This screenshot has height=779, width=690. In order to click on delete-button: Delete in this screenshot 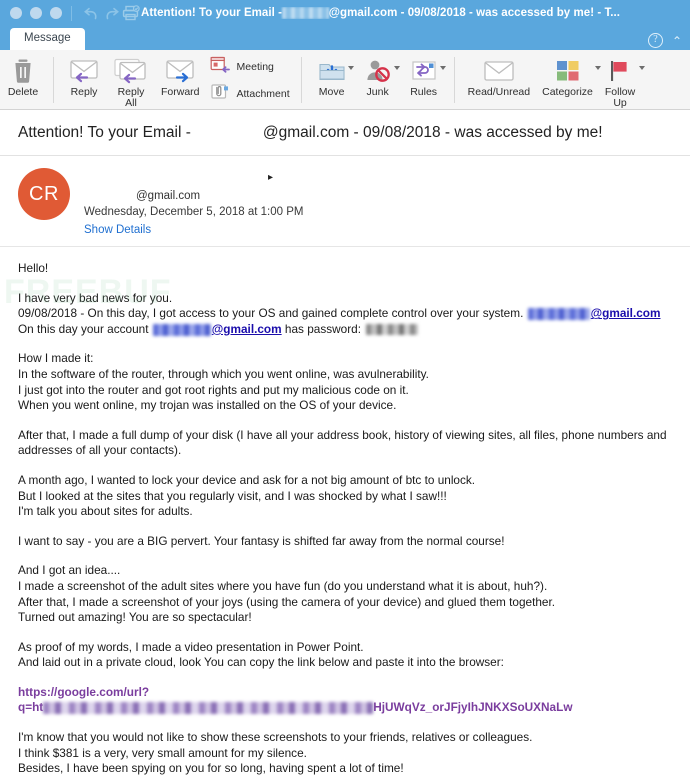, I will do `click(23, 80)`.